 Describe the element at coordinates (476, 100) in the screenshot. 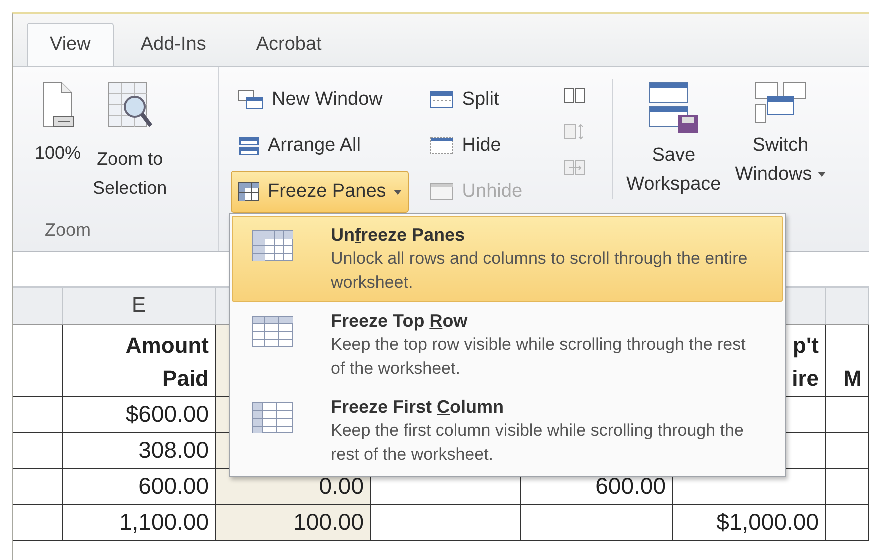

I see `ribbon-button: Split` at that location.